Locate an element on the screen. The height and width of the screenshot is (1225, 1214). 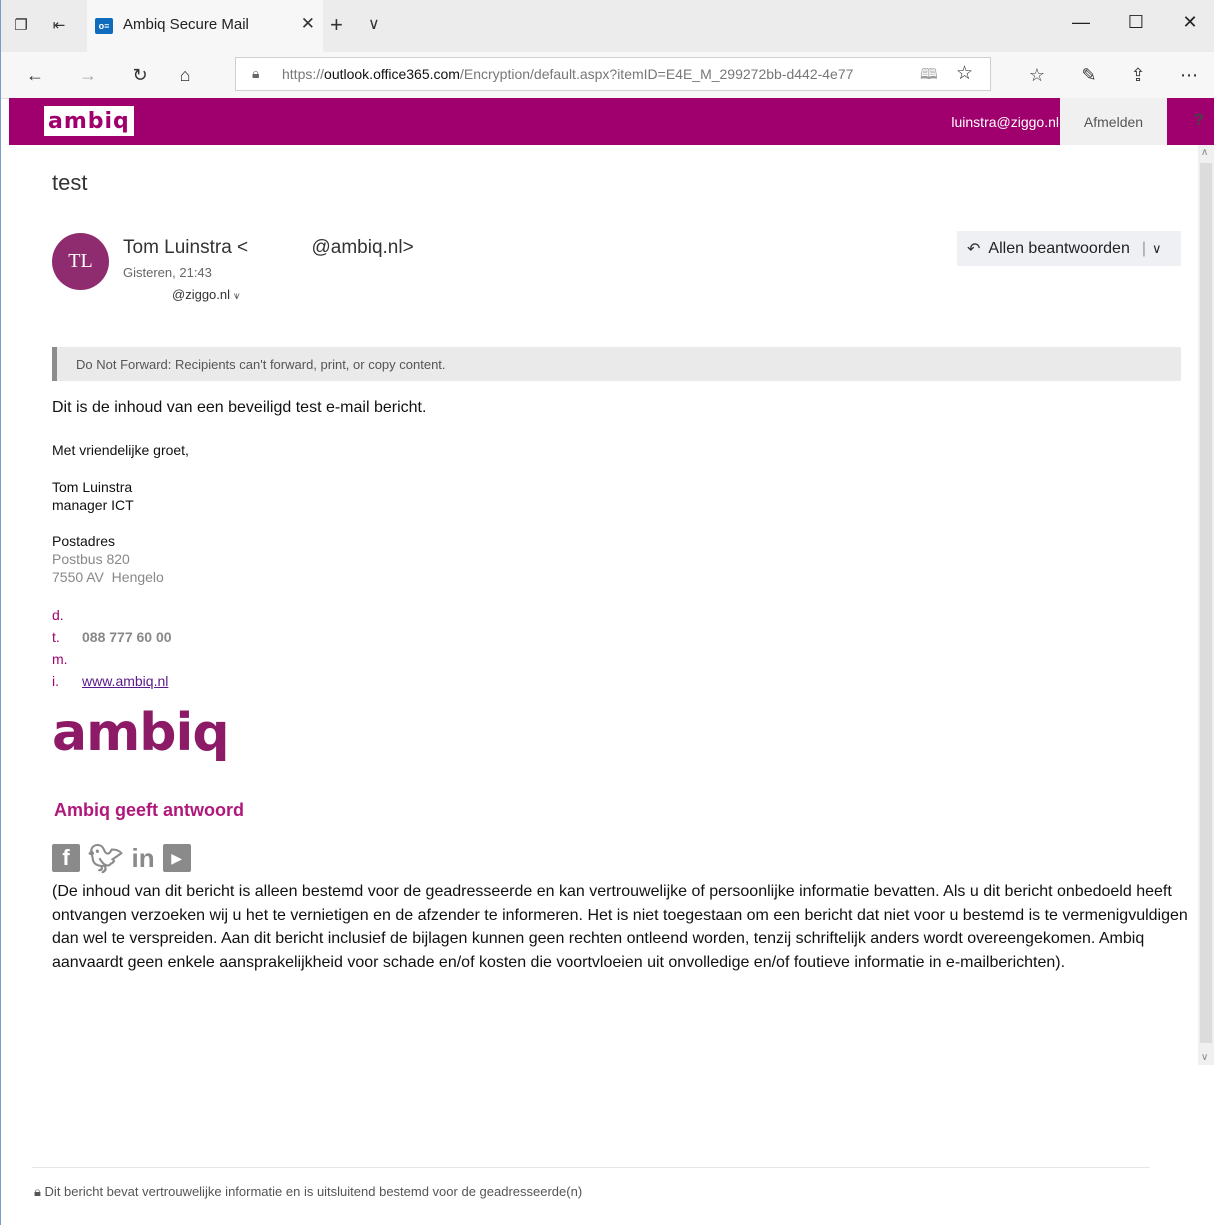
contact-direct: d. is located at coordinates (58, 615).